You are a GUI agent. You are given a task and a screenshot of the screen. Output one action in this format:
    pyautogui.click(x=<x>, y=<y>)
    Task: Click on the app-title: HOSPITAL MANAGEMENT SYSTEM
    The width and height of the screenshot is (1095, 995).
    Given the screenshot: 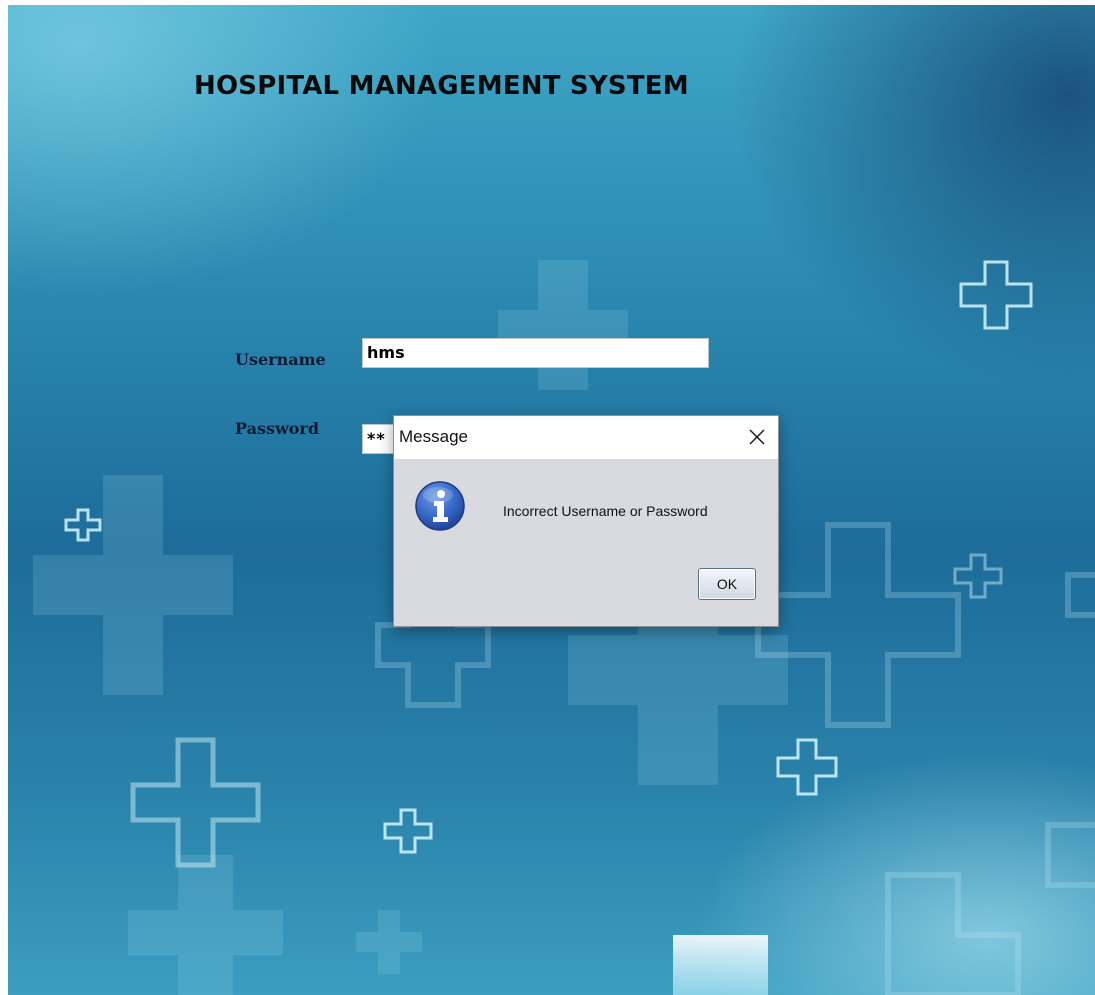 What is the action you would take?
    pyautogui.click(x=441, y=86)
    